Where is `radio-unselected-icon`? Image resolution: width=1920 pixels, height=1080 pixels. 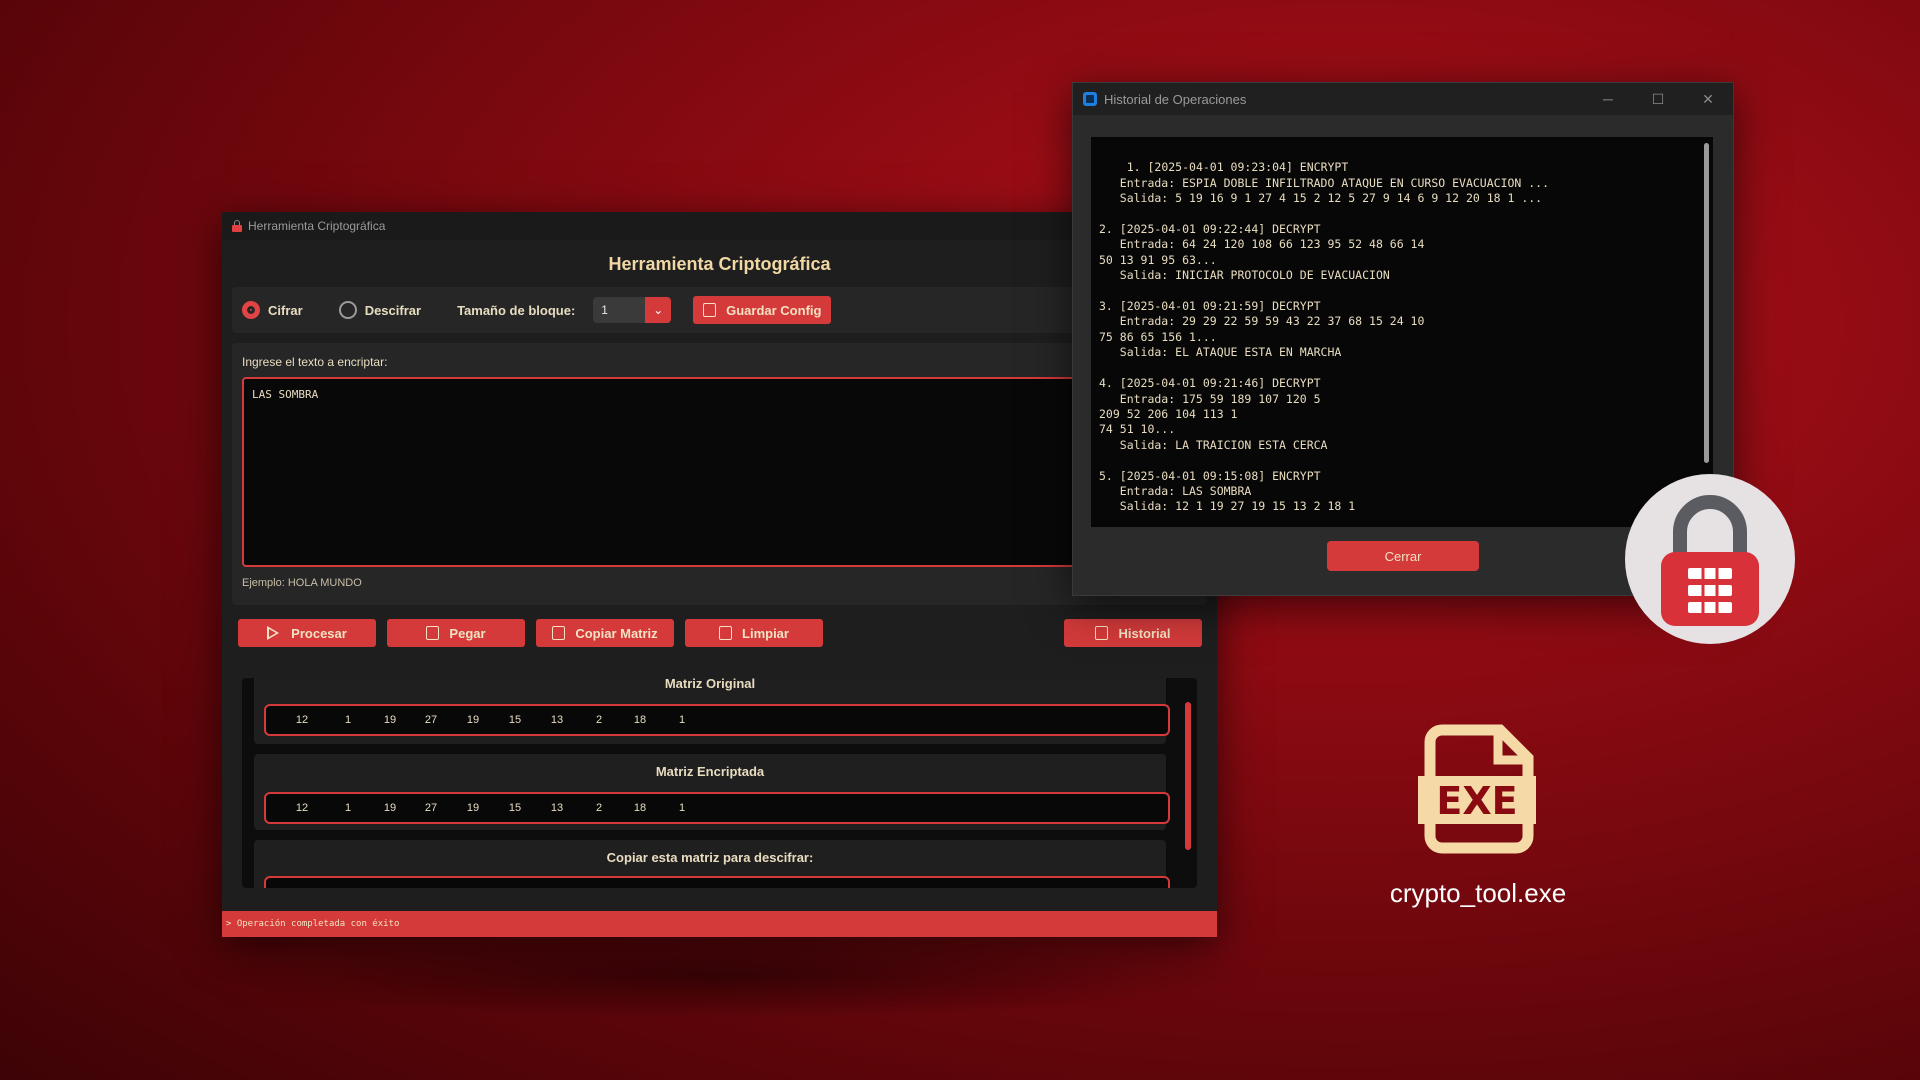
radio-unselected-icon is located at coordinates (347, 310).